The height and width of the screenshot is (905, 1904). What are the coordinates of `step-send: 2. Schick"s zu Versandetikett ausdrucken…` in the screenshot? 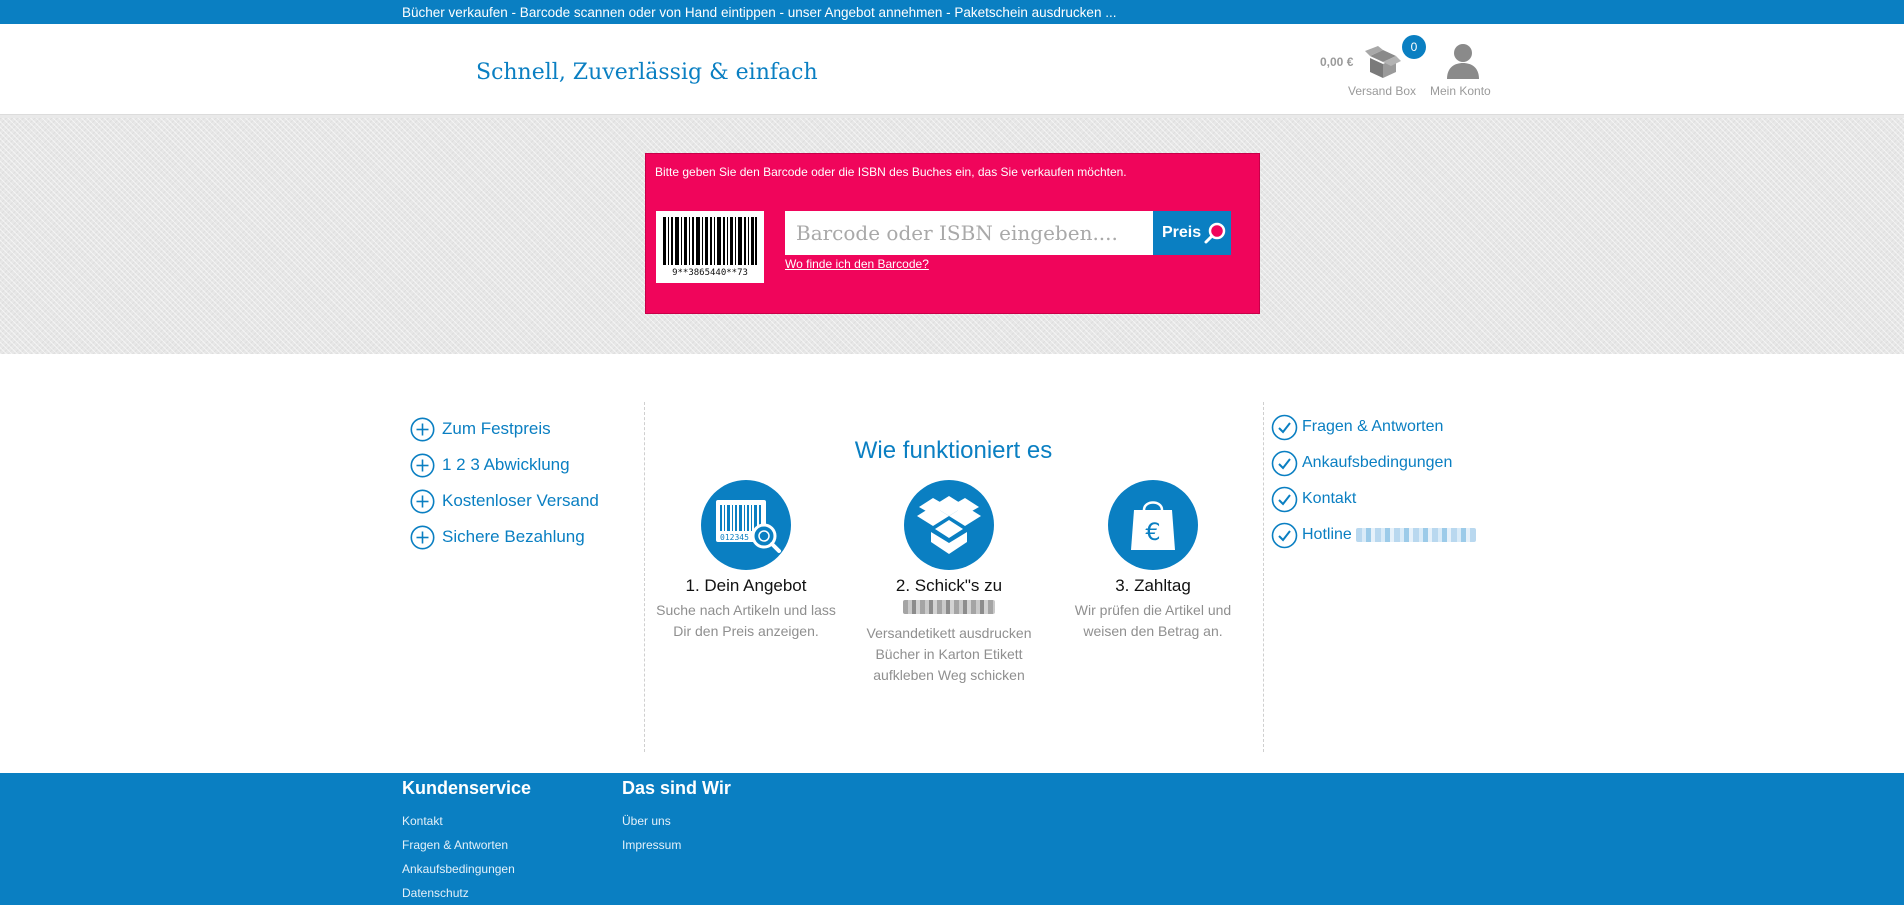 It's located at (949, 583).